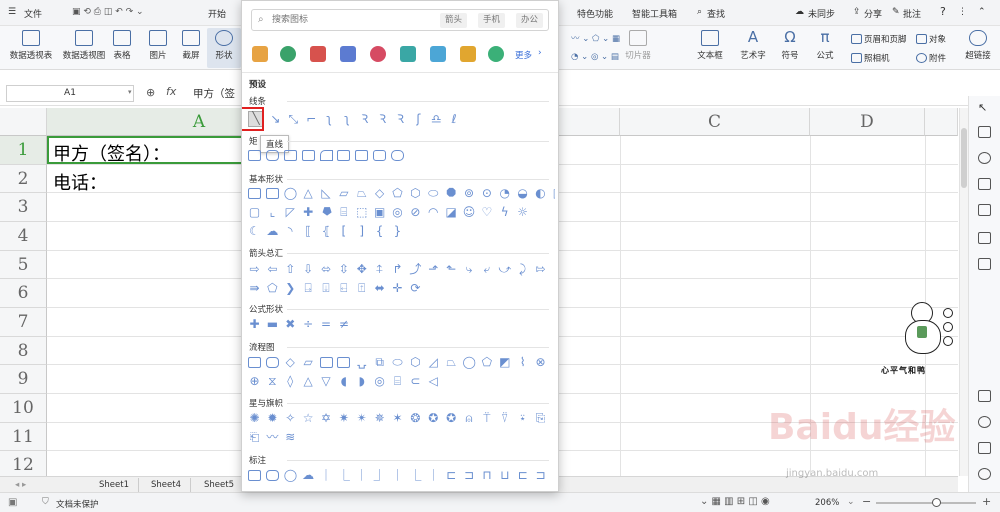  What do you see at coordinates (272, 231) in the screenshot?
I see `cloud-shape: ☁` at bounding box center [272, 231].